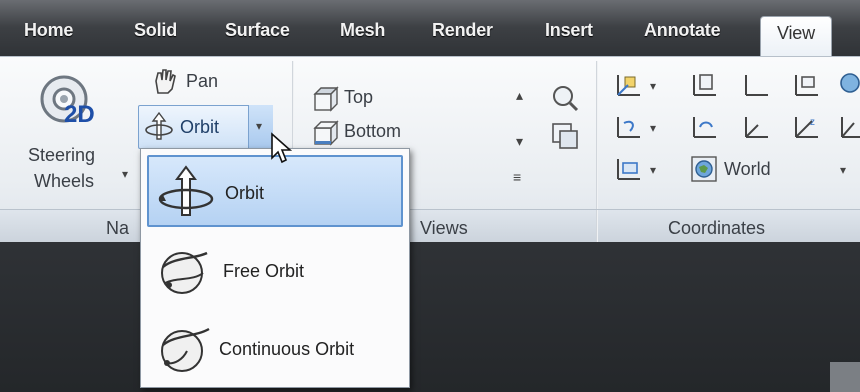 This screenshot has width=860, height=392. Describe the element at coordinates (849, 127) in the screenshot. I see `ucs-x-axis-icon` at that location.